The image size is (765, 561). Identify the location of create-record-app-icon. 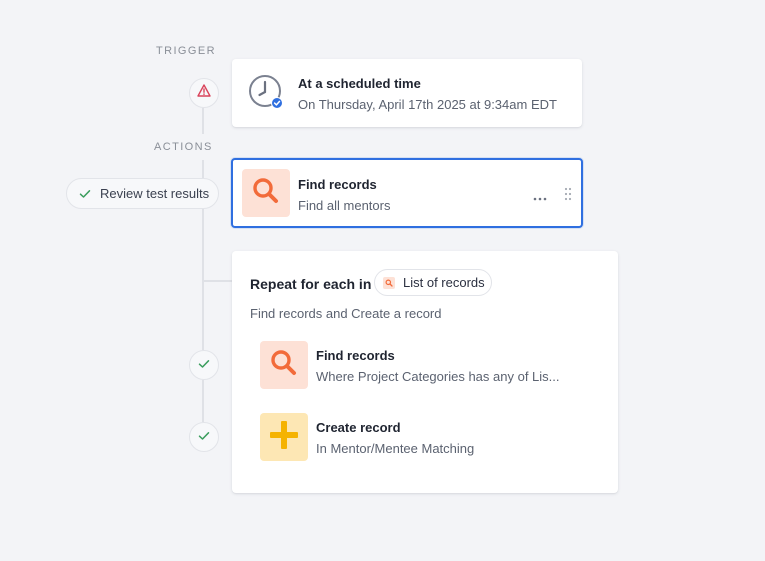
(284, 437).